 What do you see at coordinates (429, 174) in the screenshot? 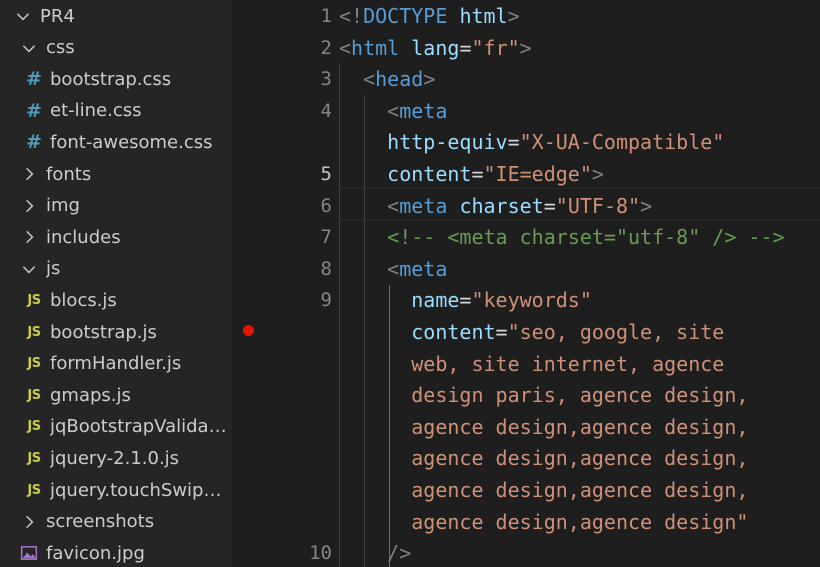
I see `code-token: content` at bounding box center [429, 174].